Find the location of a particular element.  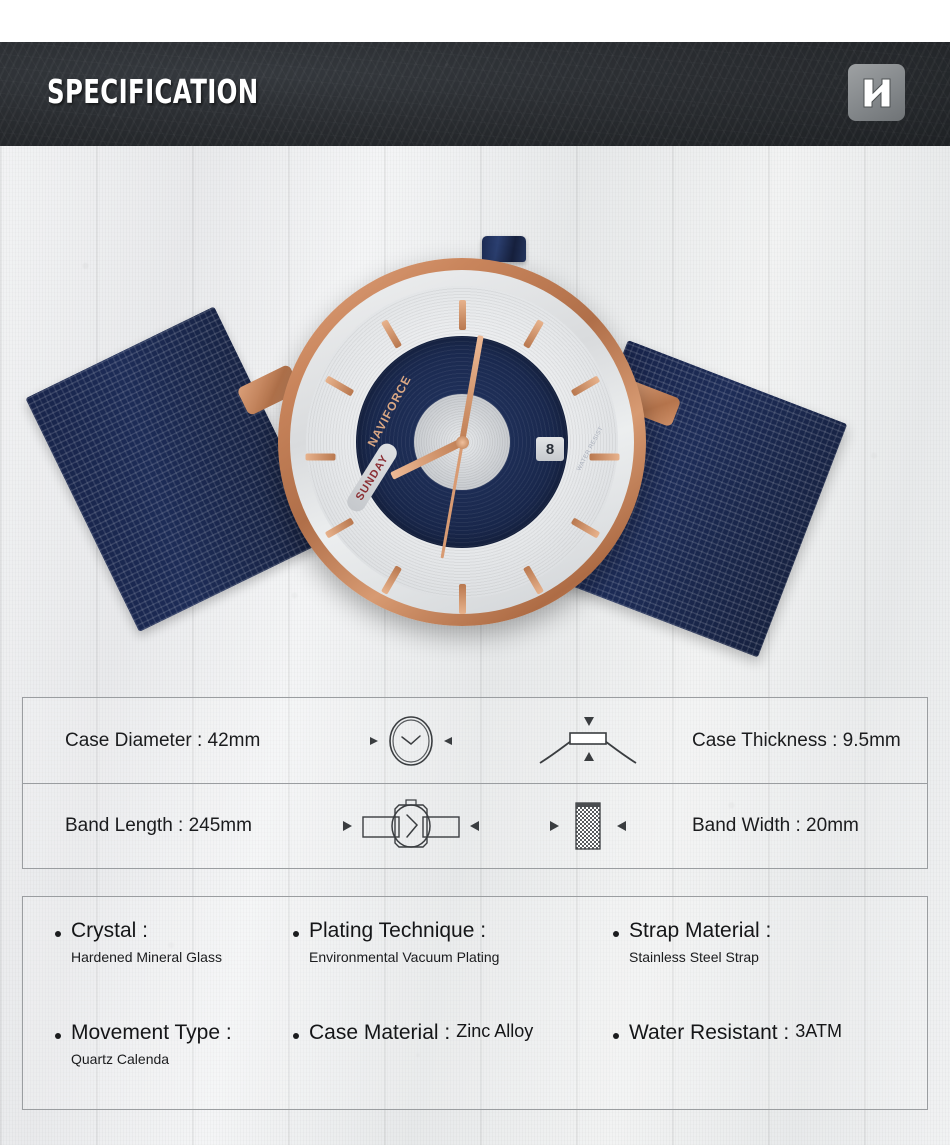

feature-strap-material: Strap Material : Stainless Steel Strap is located at coordinates (770, 950).